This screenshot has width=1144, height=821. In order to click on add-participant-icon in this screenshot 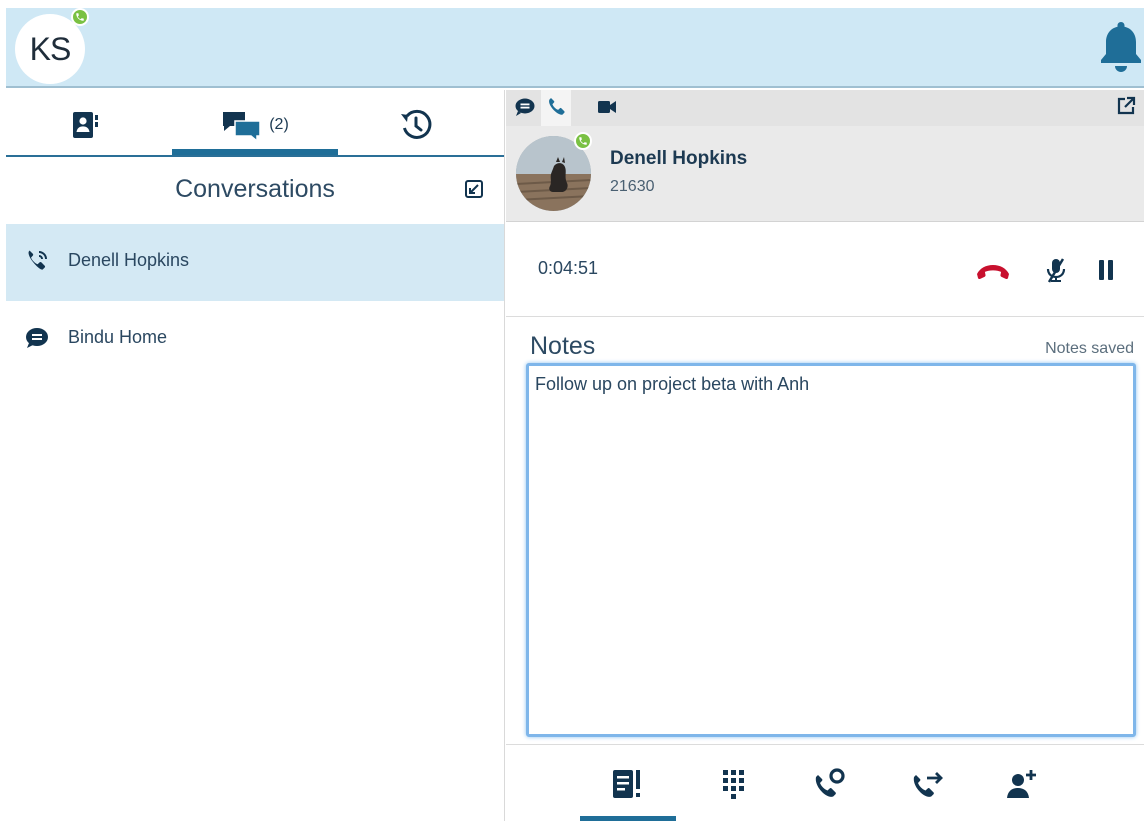, I will do `click(1021, 784)`.